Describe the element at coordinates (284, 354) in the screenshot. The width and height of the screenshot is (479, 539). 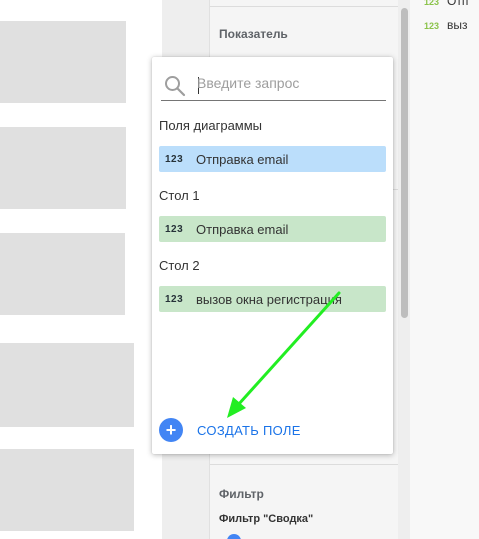
I see `annotation-arrow-icon` at that location.